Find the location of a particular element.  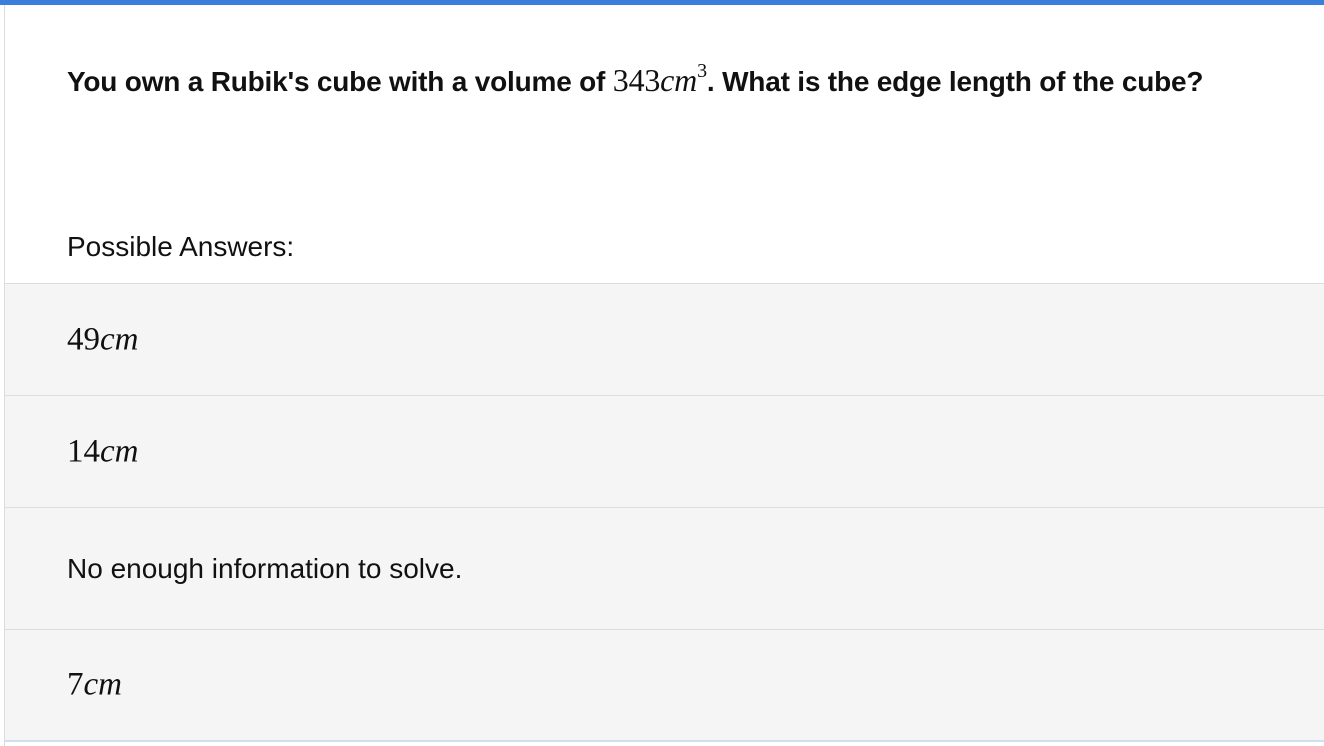

volume-number: 343 is located at coordinates (636, 80).